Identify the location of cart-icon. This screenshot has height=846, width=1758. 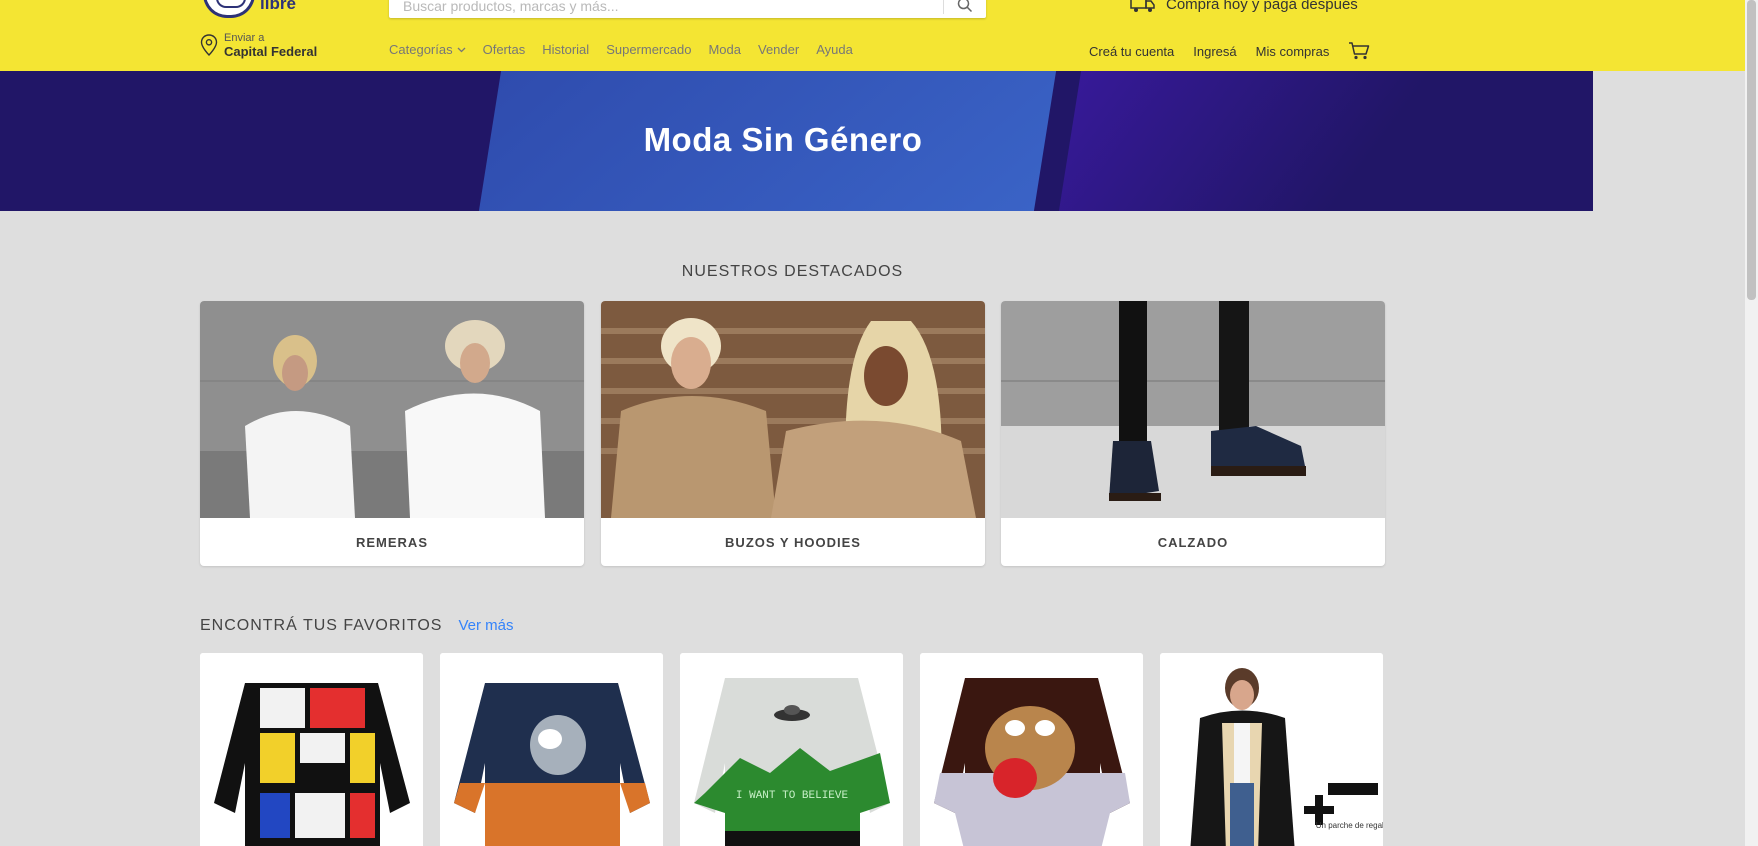
(1359, 51).